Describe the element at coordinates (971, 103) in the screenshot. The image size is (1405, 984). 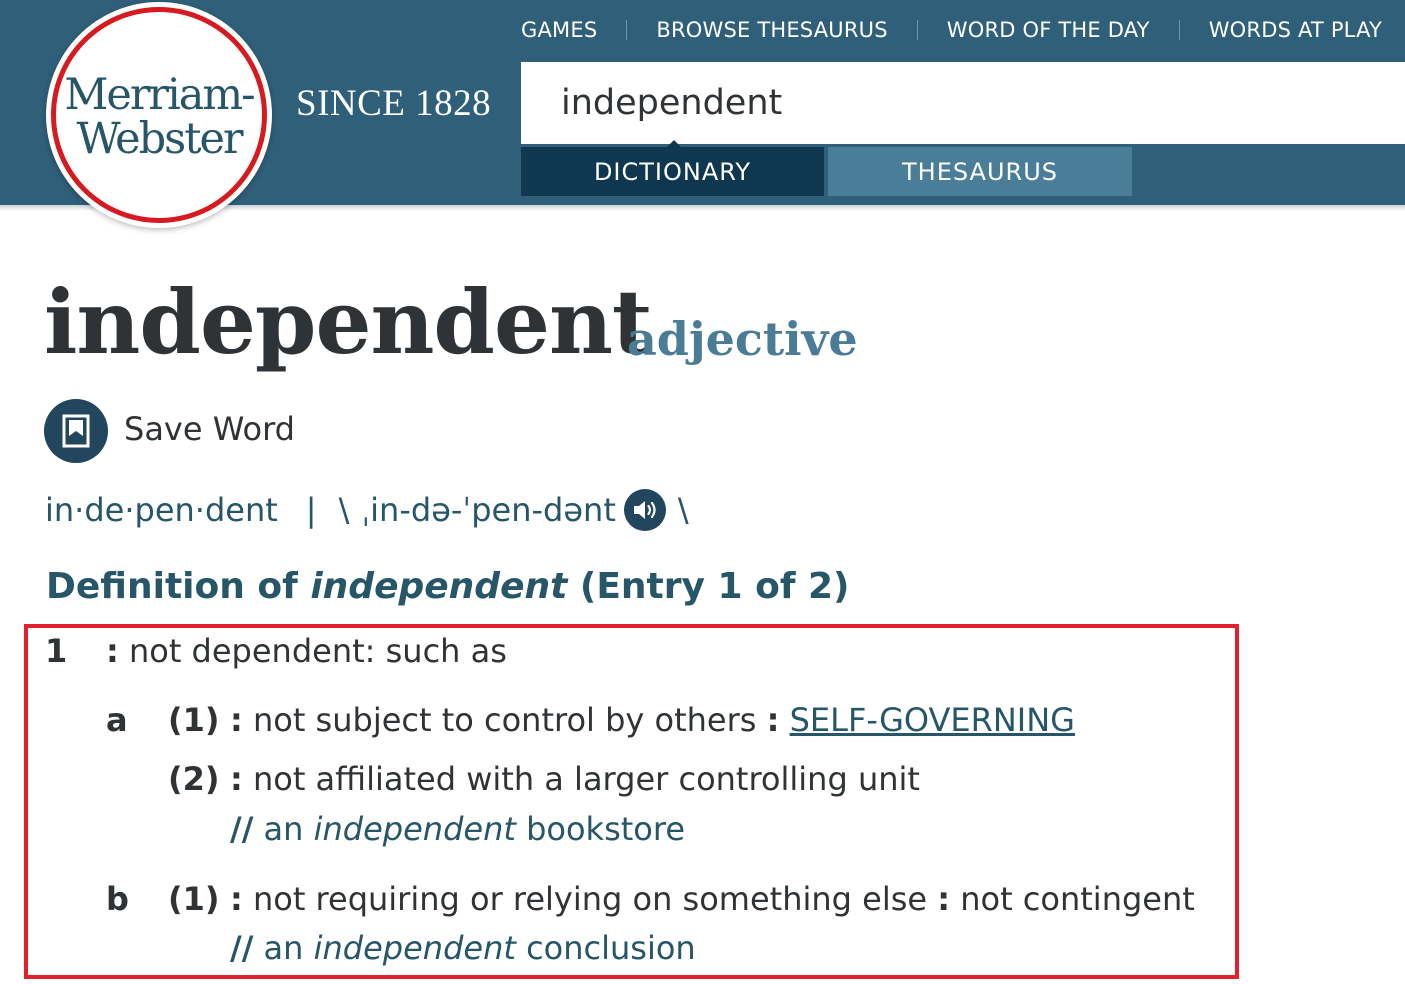
I see `search-input` at that location.